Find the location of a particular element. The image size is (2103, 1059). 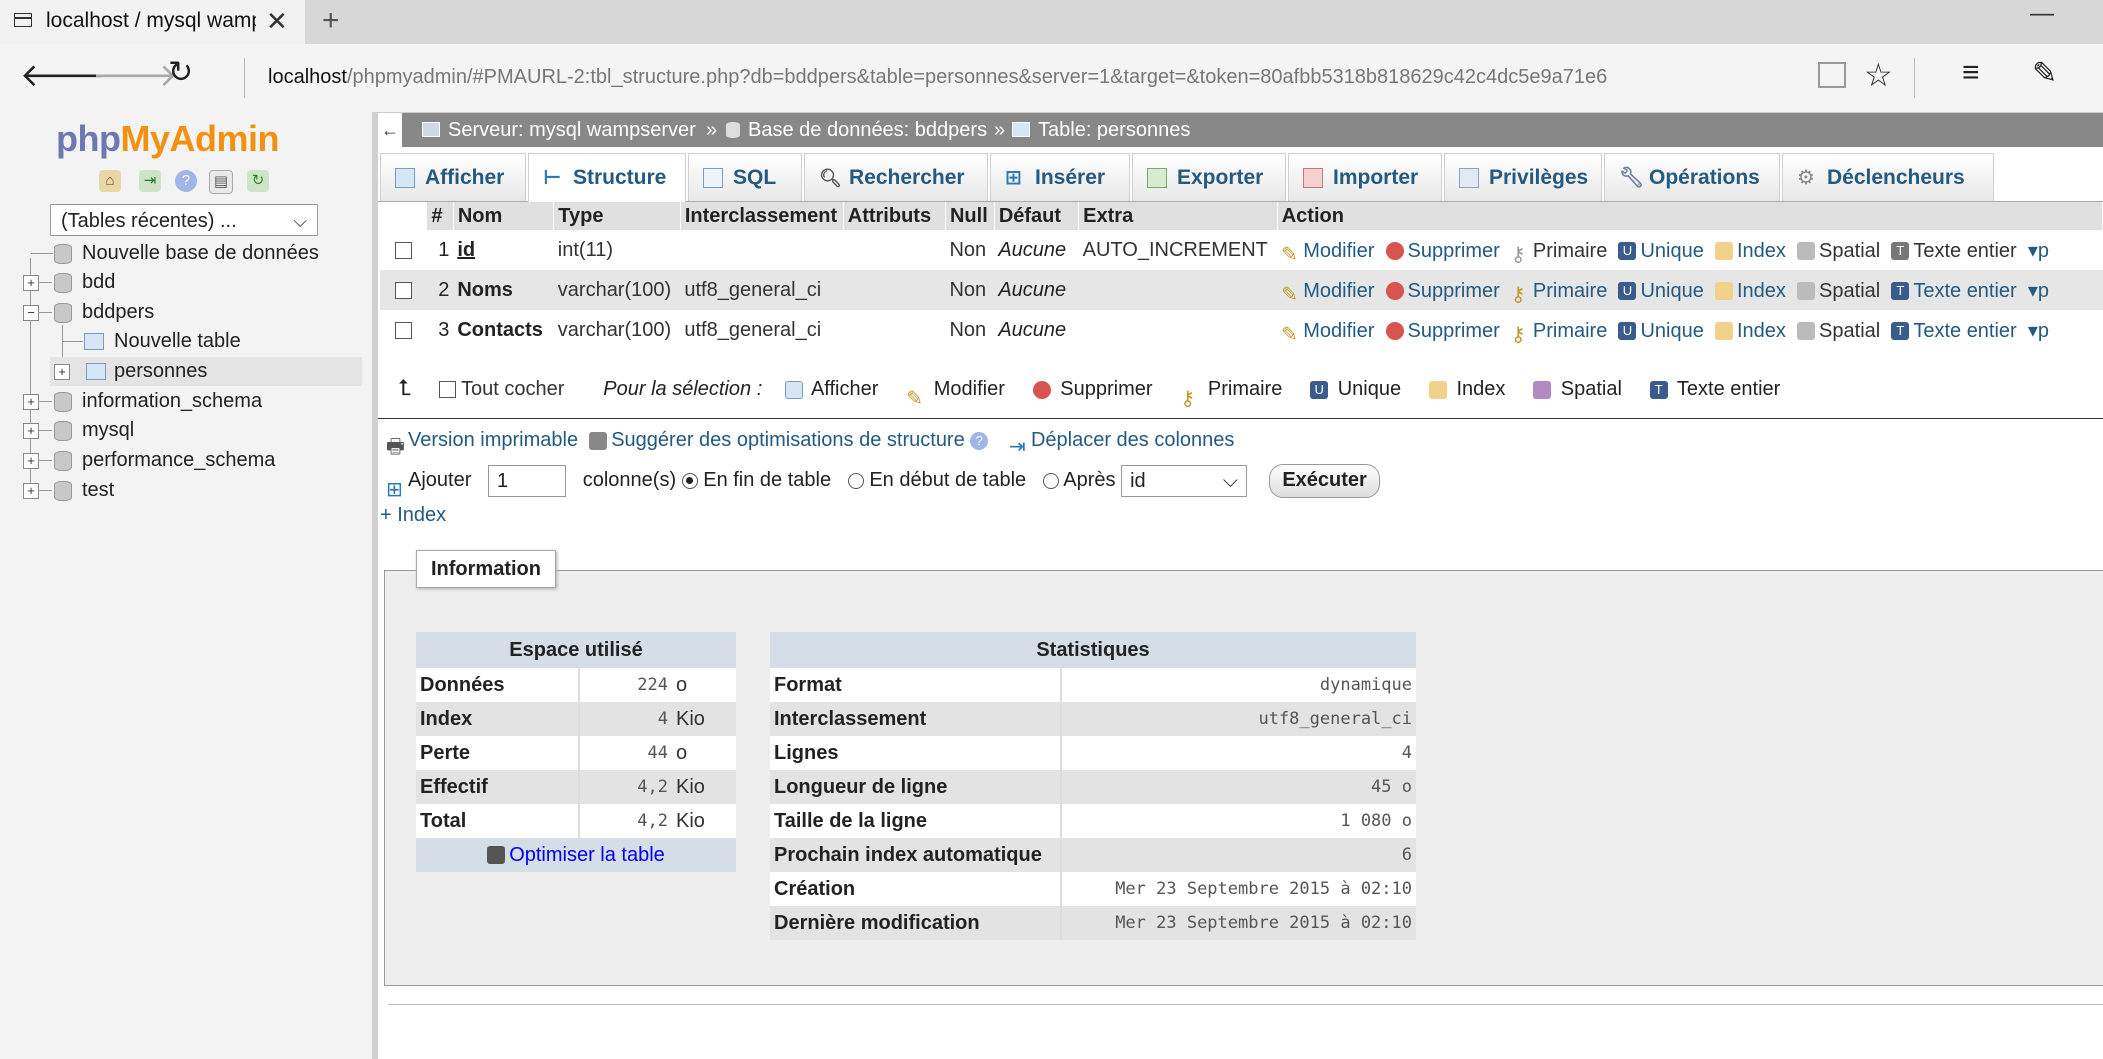

tab-importer: Importer is located at coordinates (1365, 177).